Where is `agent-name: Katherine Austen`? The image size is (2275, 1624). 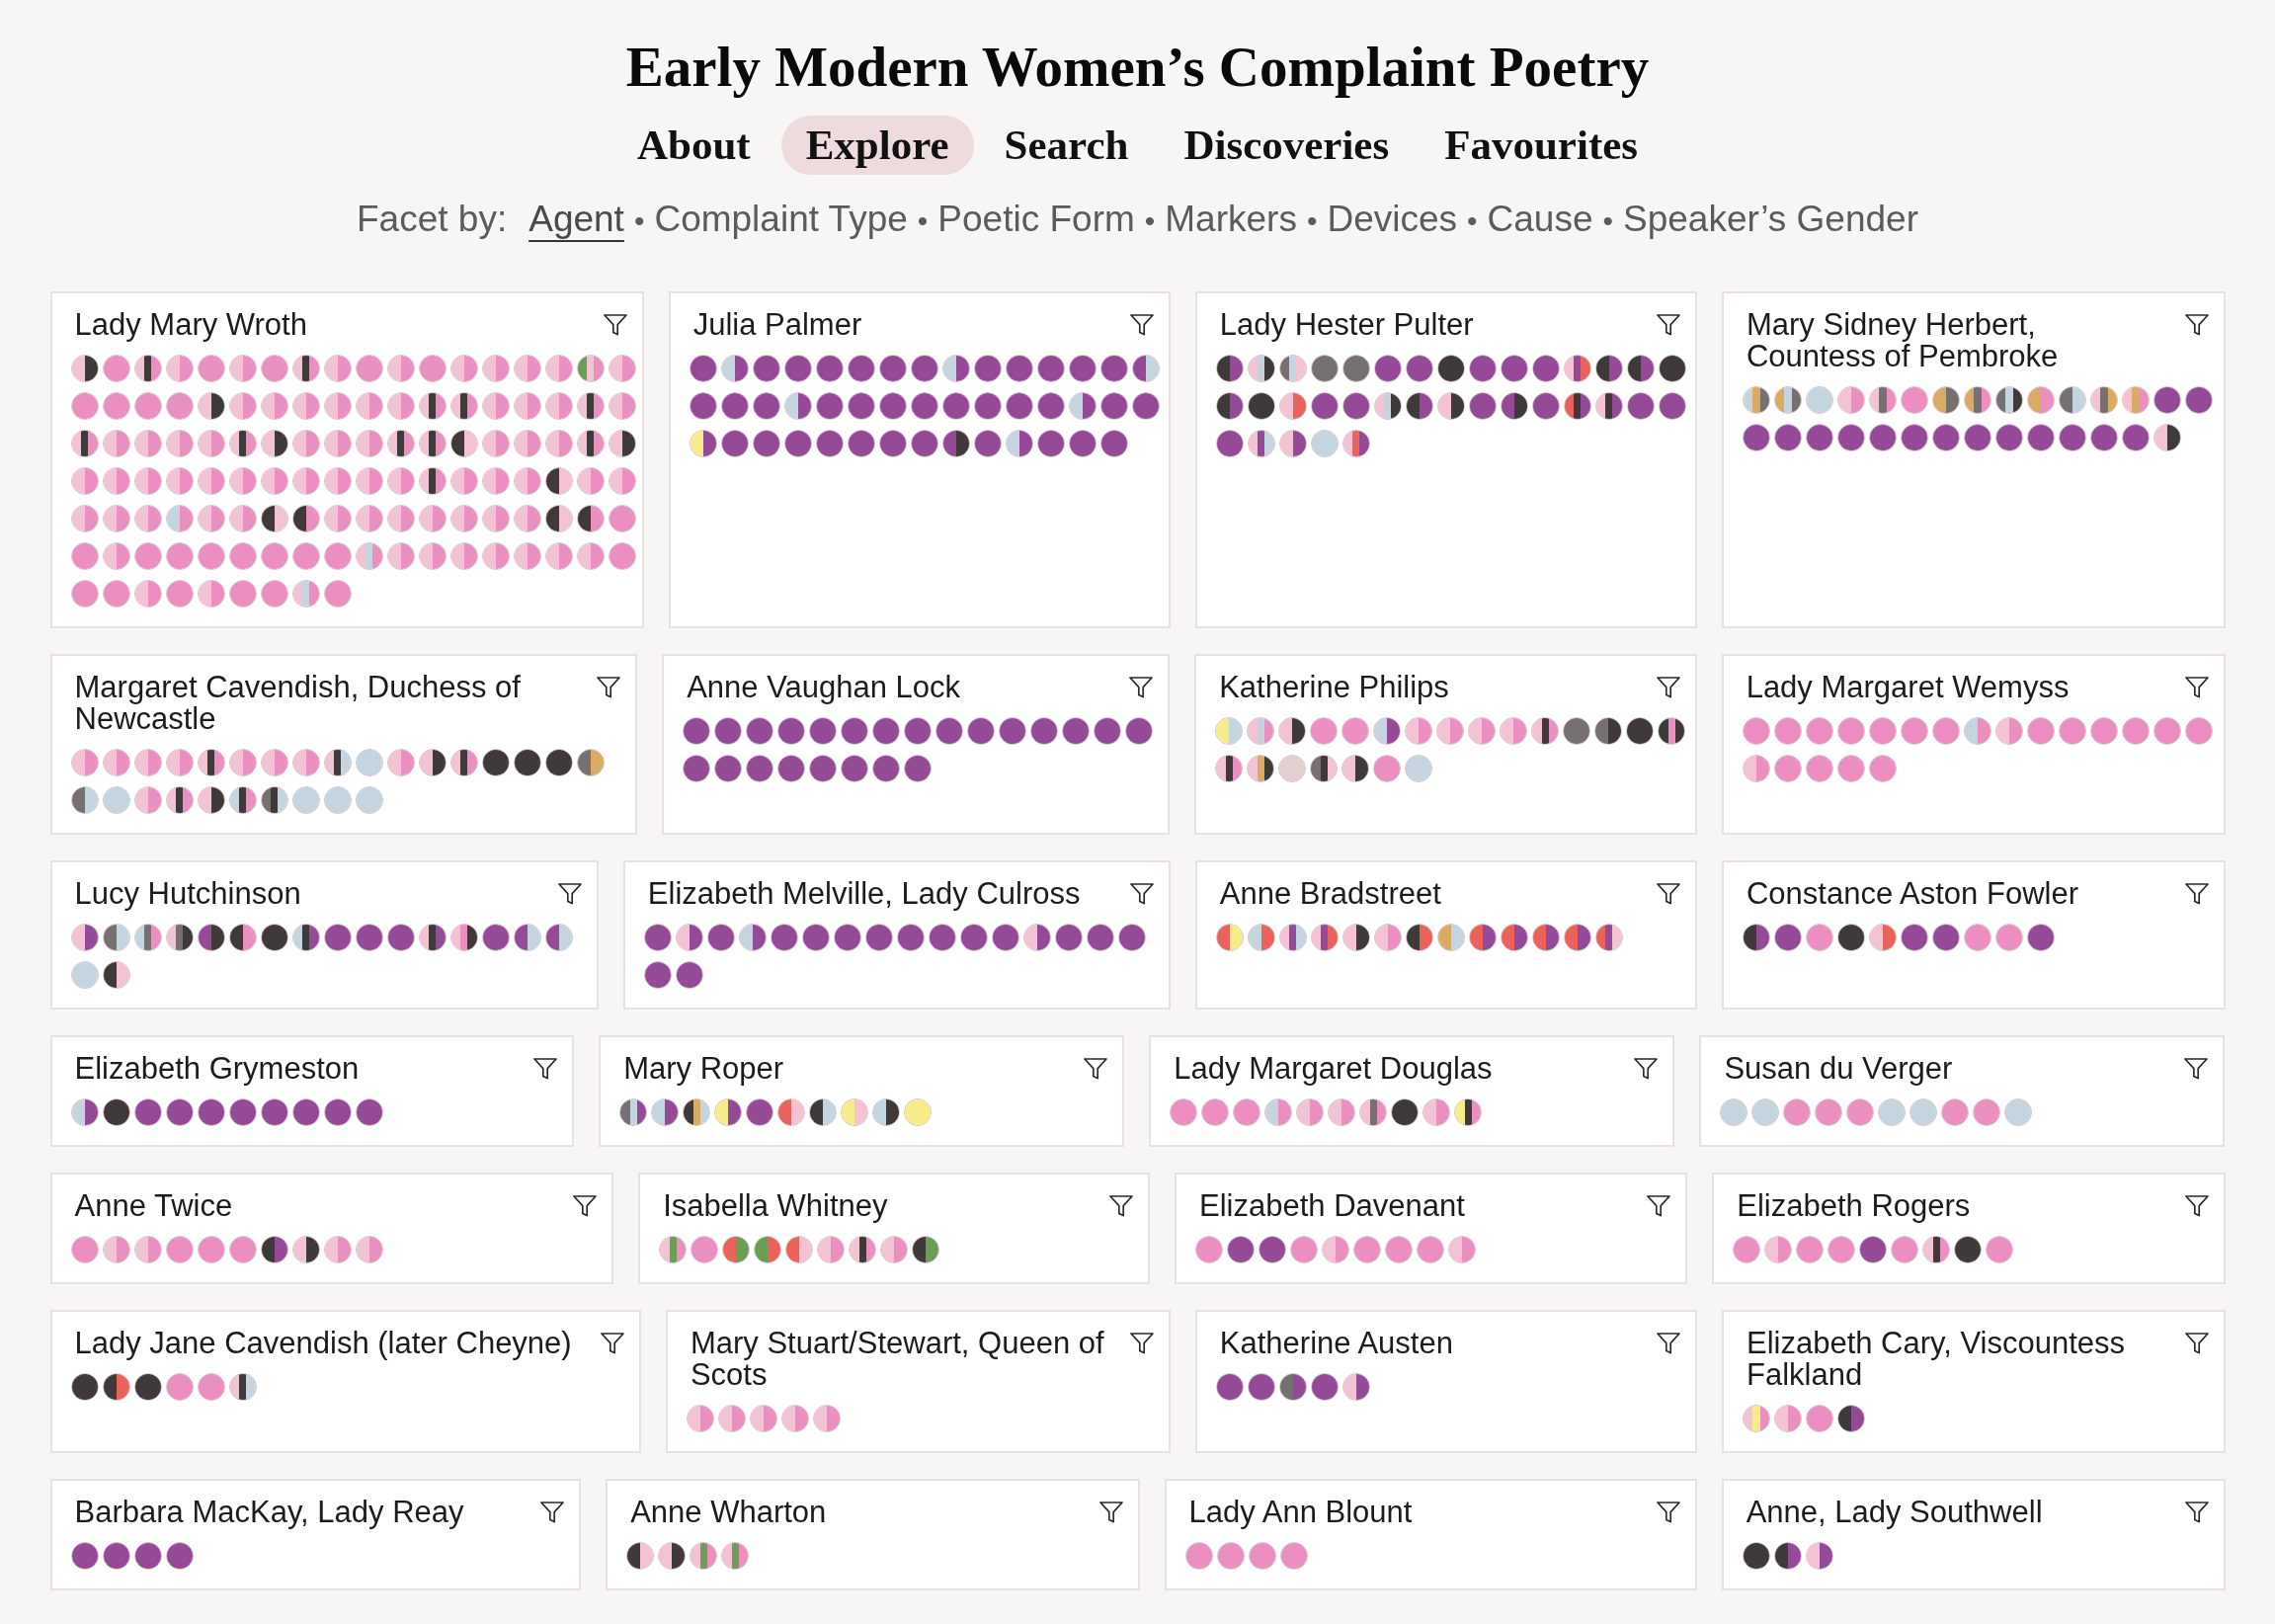 agent-name: Katherine Austen is located at coordinates (1336, 1343).